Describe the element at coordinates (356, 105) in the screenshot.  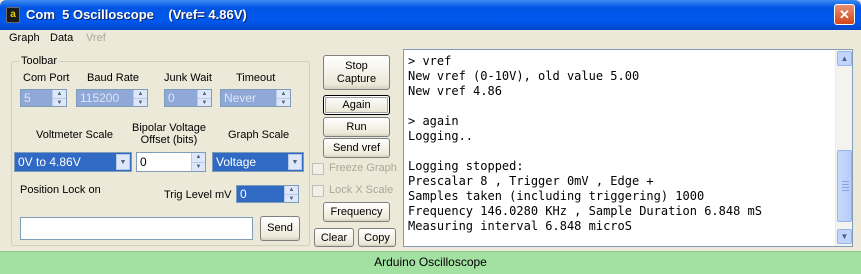
I see `again-button: Again` at that location.